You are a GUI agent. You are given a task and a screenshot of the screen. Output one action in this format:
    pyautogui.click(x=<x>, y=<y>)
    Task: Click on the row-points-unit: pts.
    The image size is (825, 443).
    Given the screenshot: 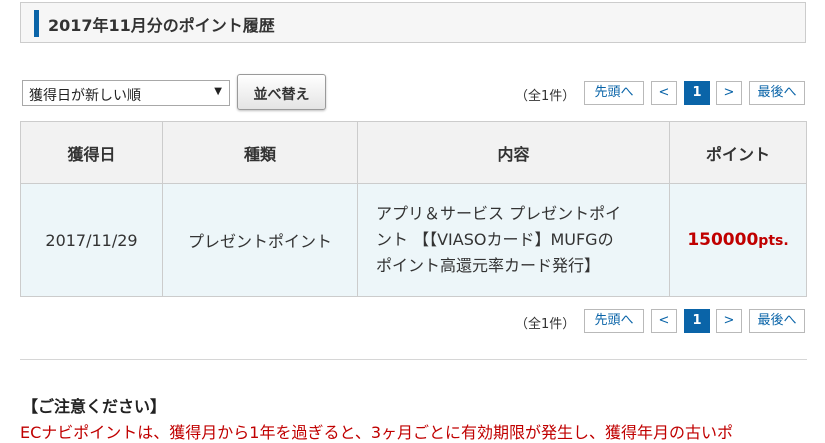 What is the action you would take?
    pyautogui.click(x=773, y=241)
    